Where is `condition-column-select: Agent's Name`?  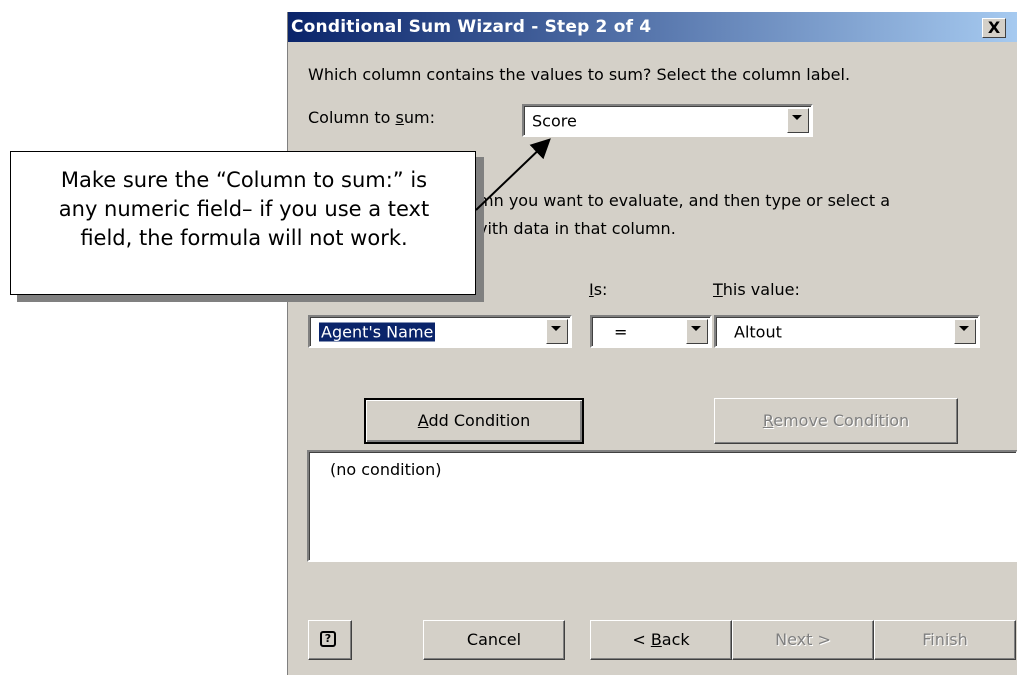
condition-column-select: Agent's Name is located at coordinates (440, 331).